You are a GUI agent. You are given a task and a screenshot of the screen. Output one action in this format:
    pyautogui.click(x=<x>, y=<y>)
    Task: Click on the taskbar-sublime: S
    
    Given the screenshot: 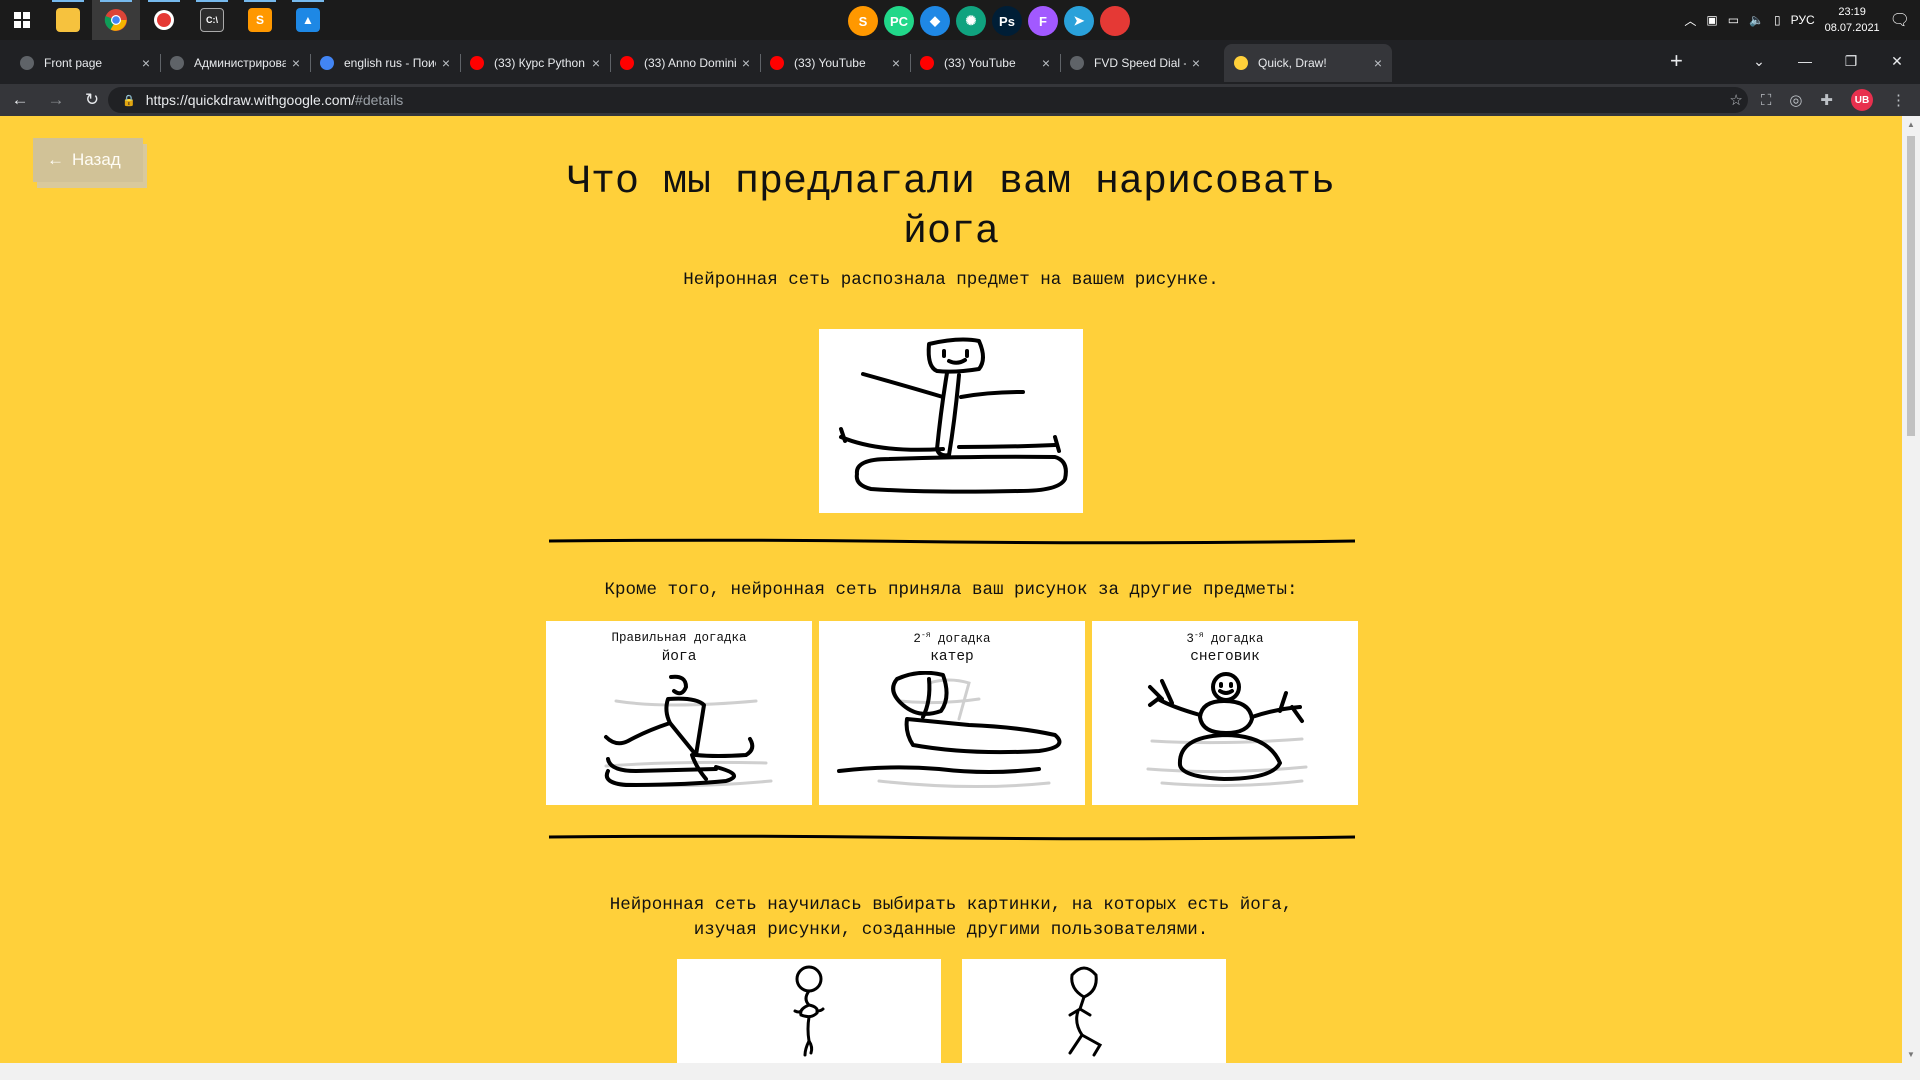 What is the action you would take?
    pyautogui.click(x=260, y=20)
    